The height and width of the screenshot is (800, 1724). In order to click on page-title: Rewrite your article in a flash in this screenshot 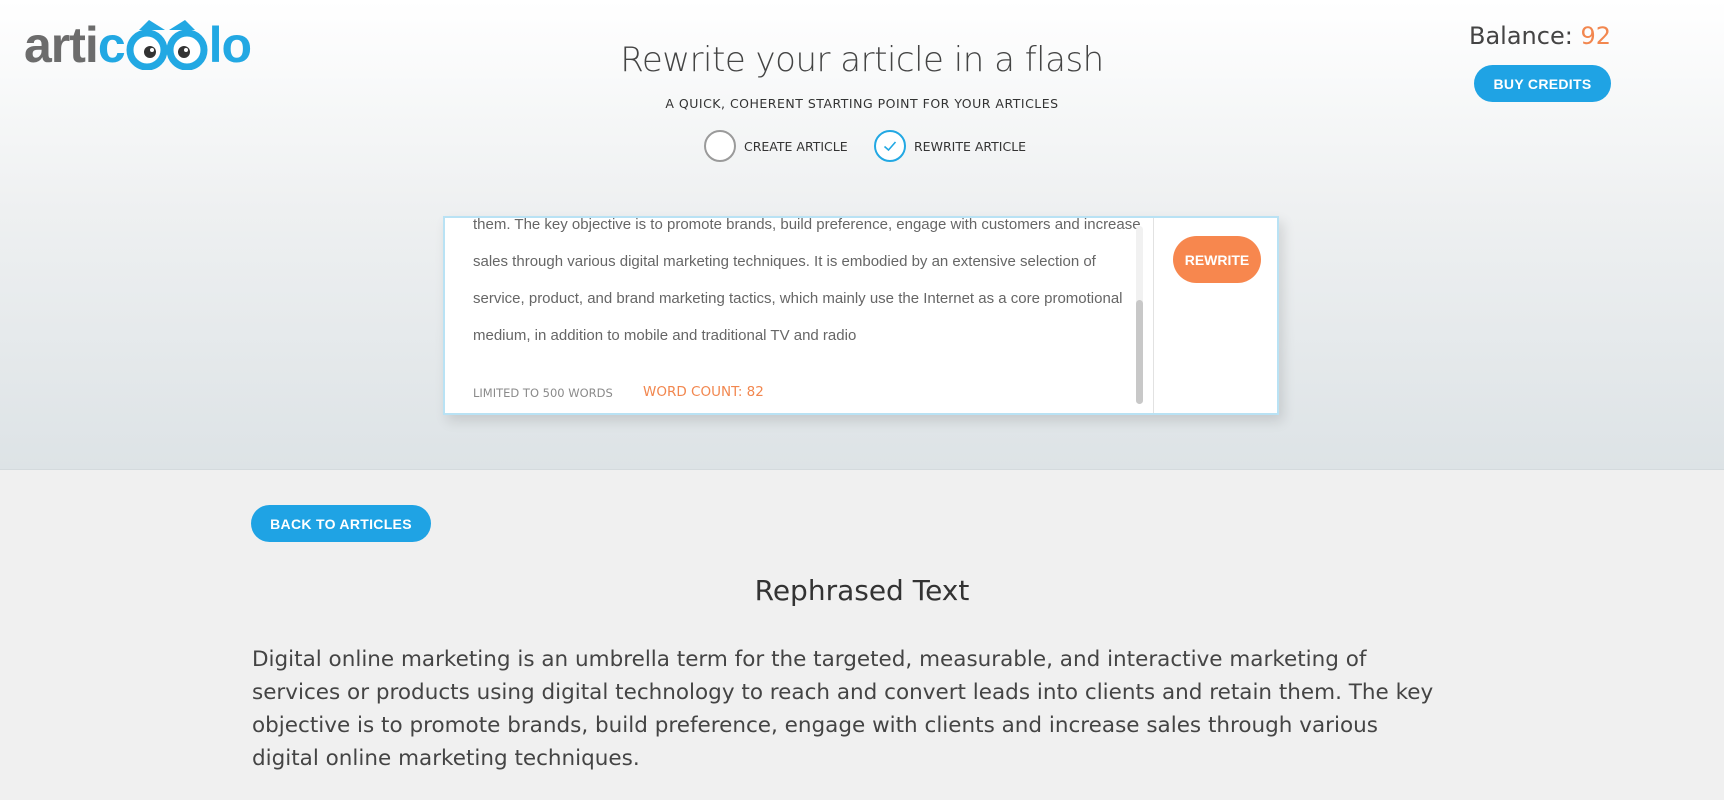, I will do `click(862, 60)`.